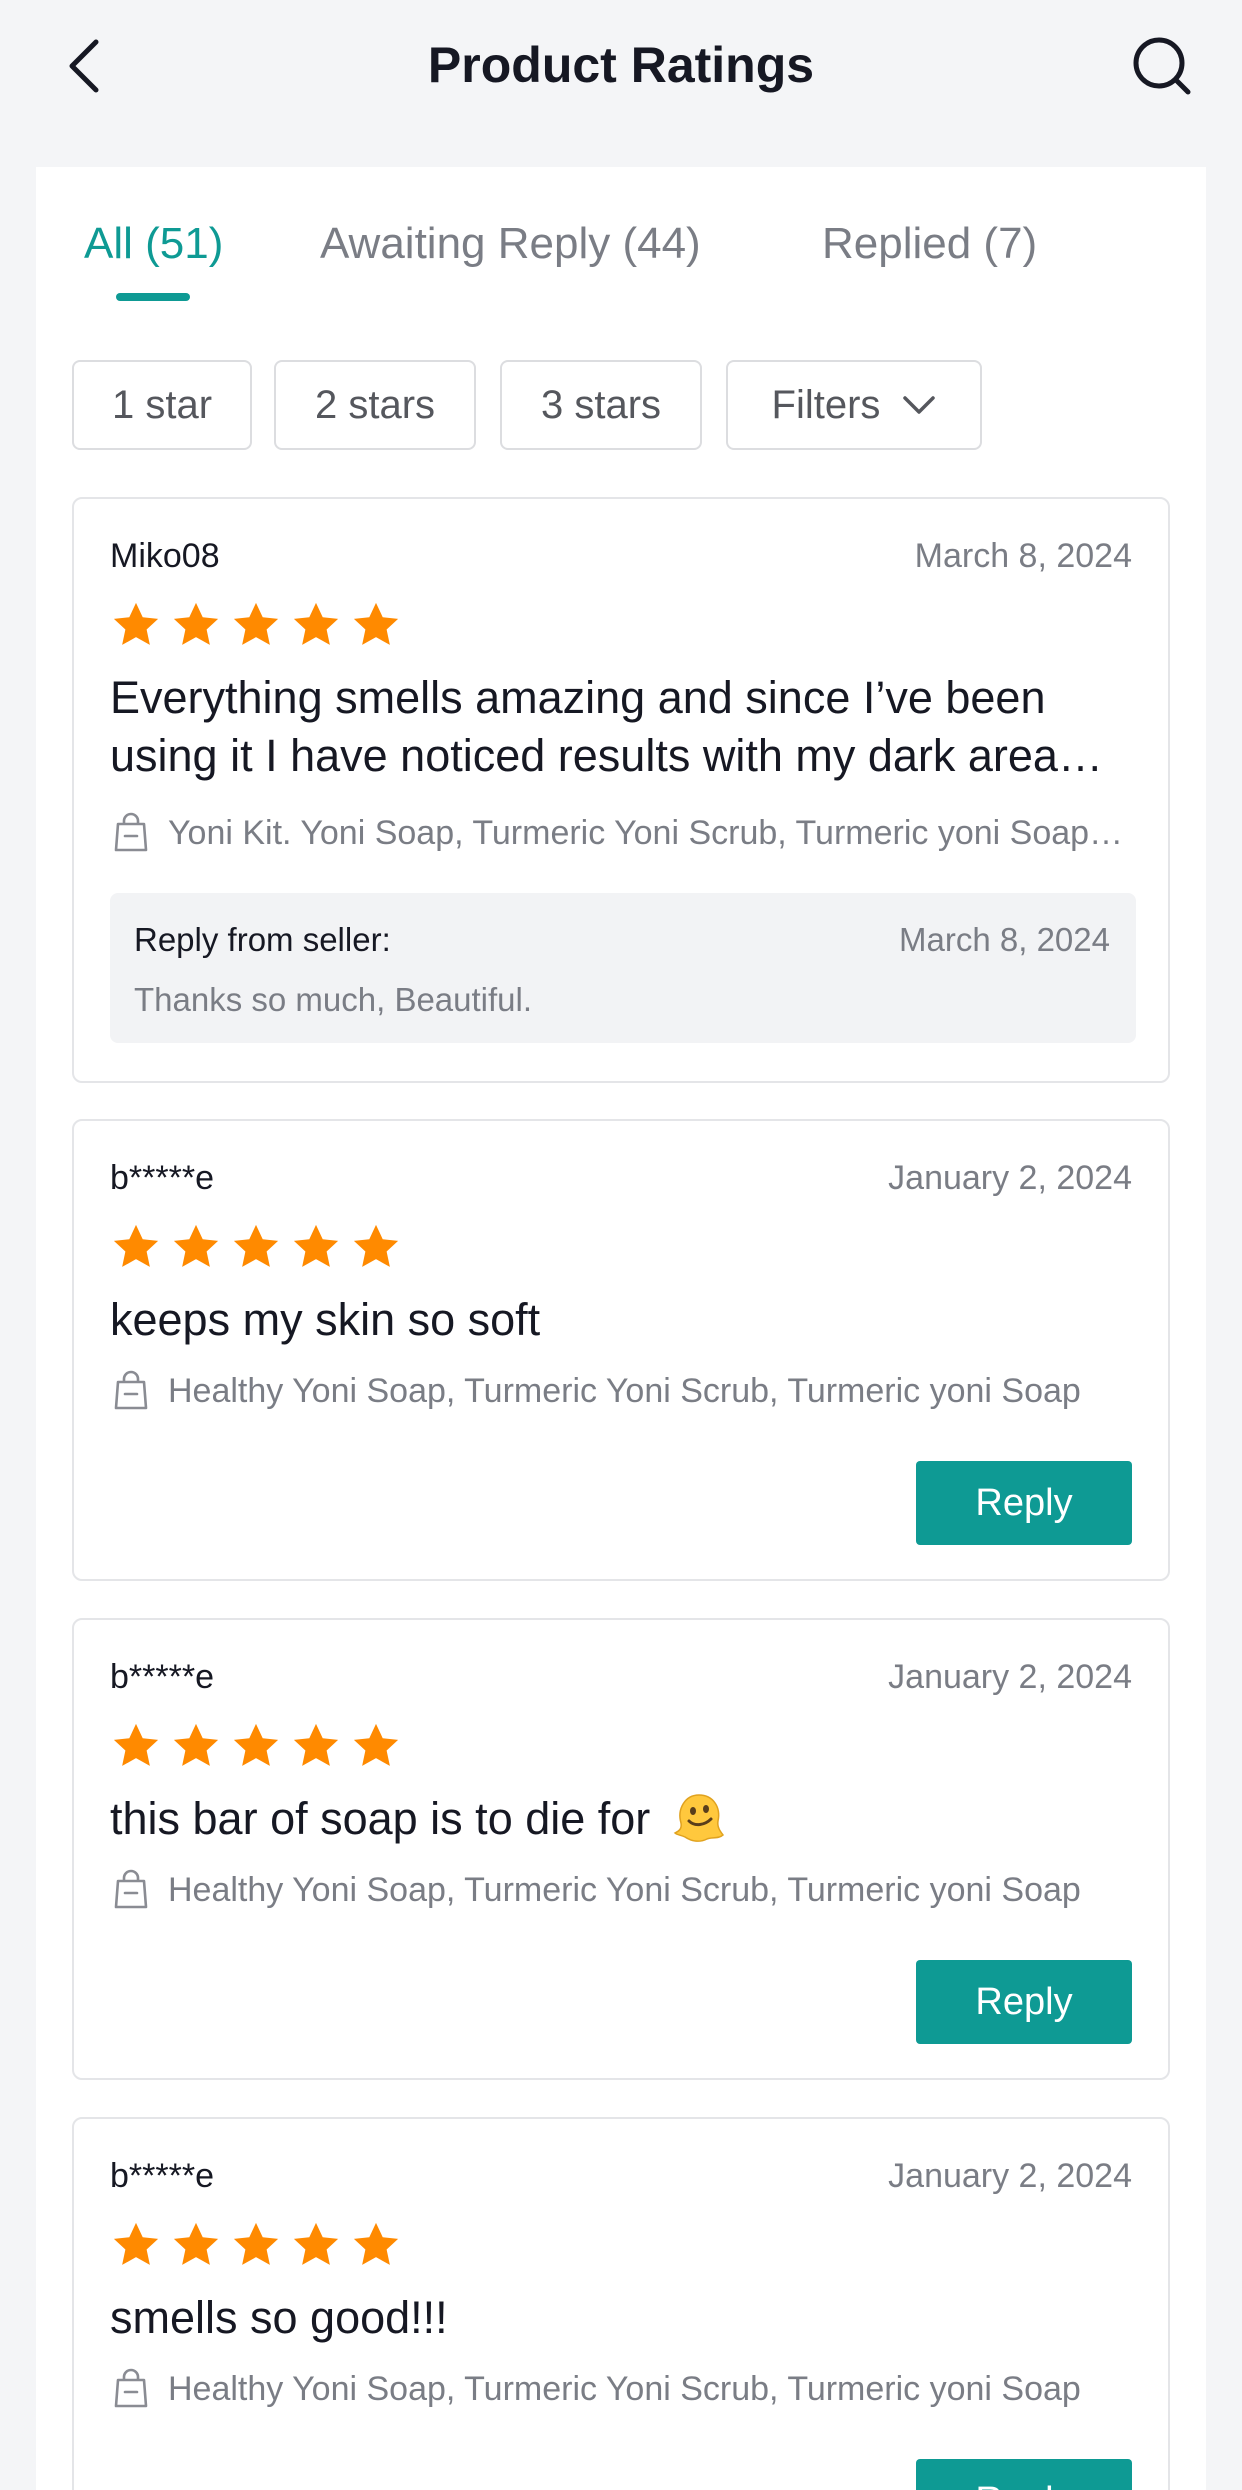 Image resolution: width=1242 pixels, height=2490 pixels. I want to click on search-icon, so click(1162, 66).